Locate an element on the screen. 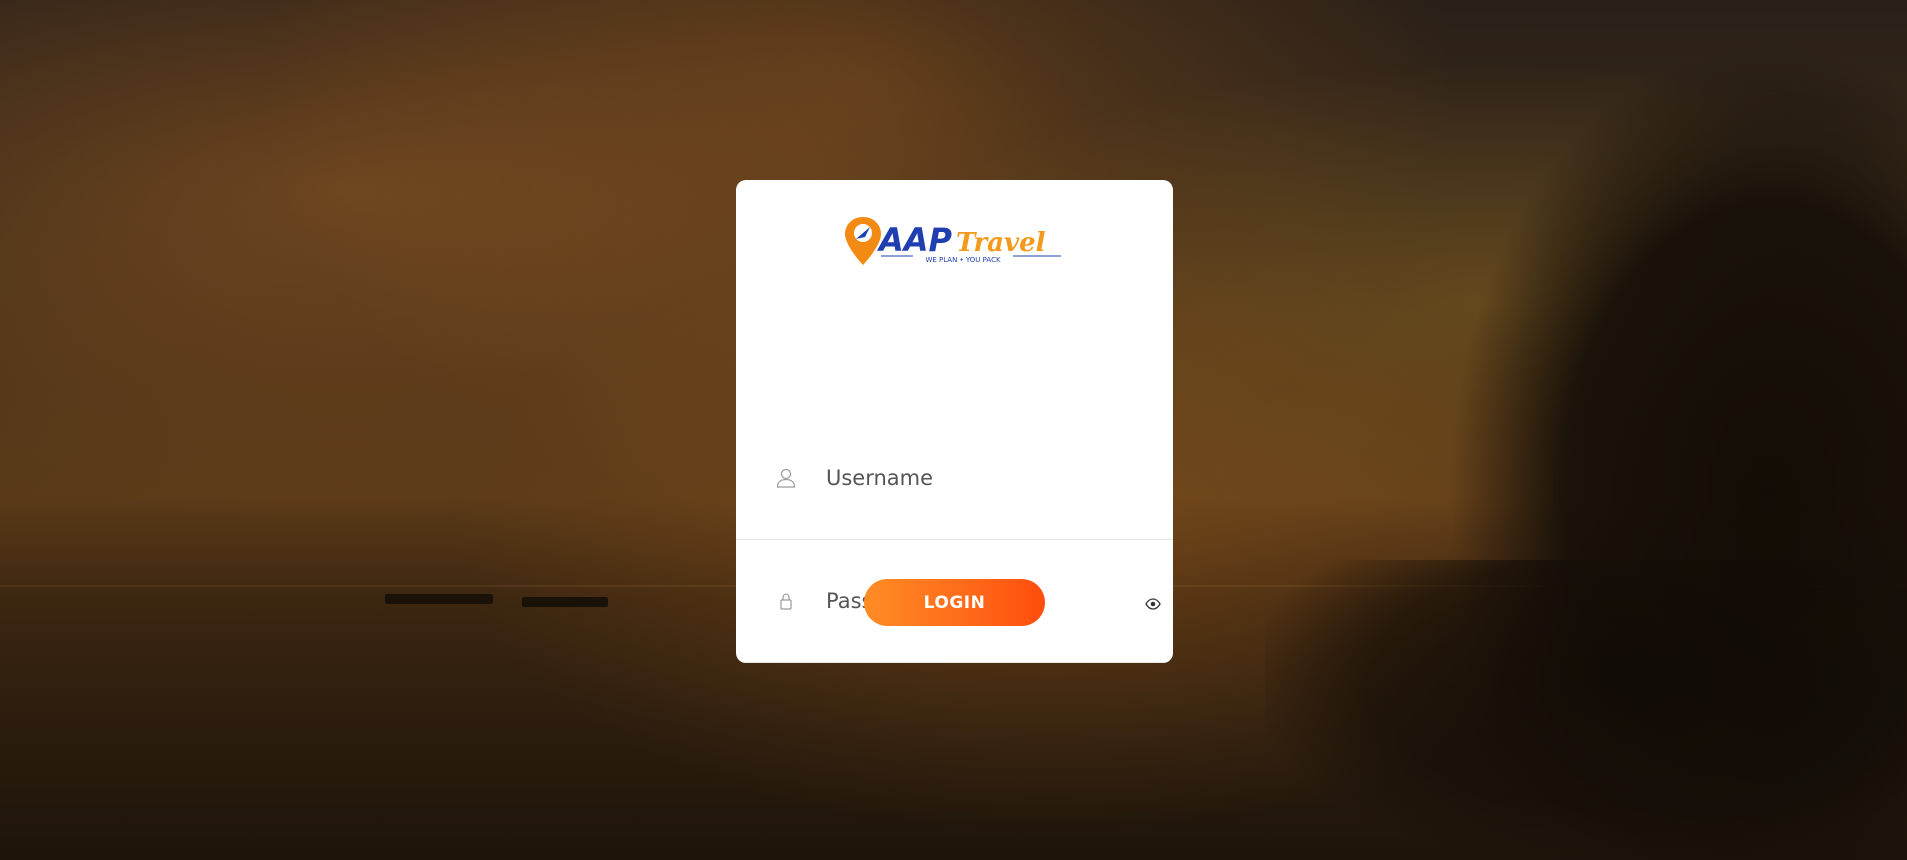 This screenshot has height=860, width=1907. brand-logo: AAP Travel WE PLAN • YOU PACK is located at coordinates (954, 242).